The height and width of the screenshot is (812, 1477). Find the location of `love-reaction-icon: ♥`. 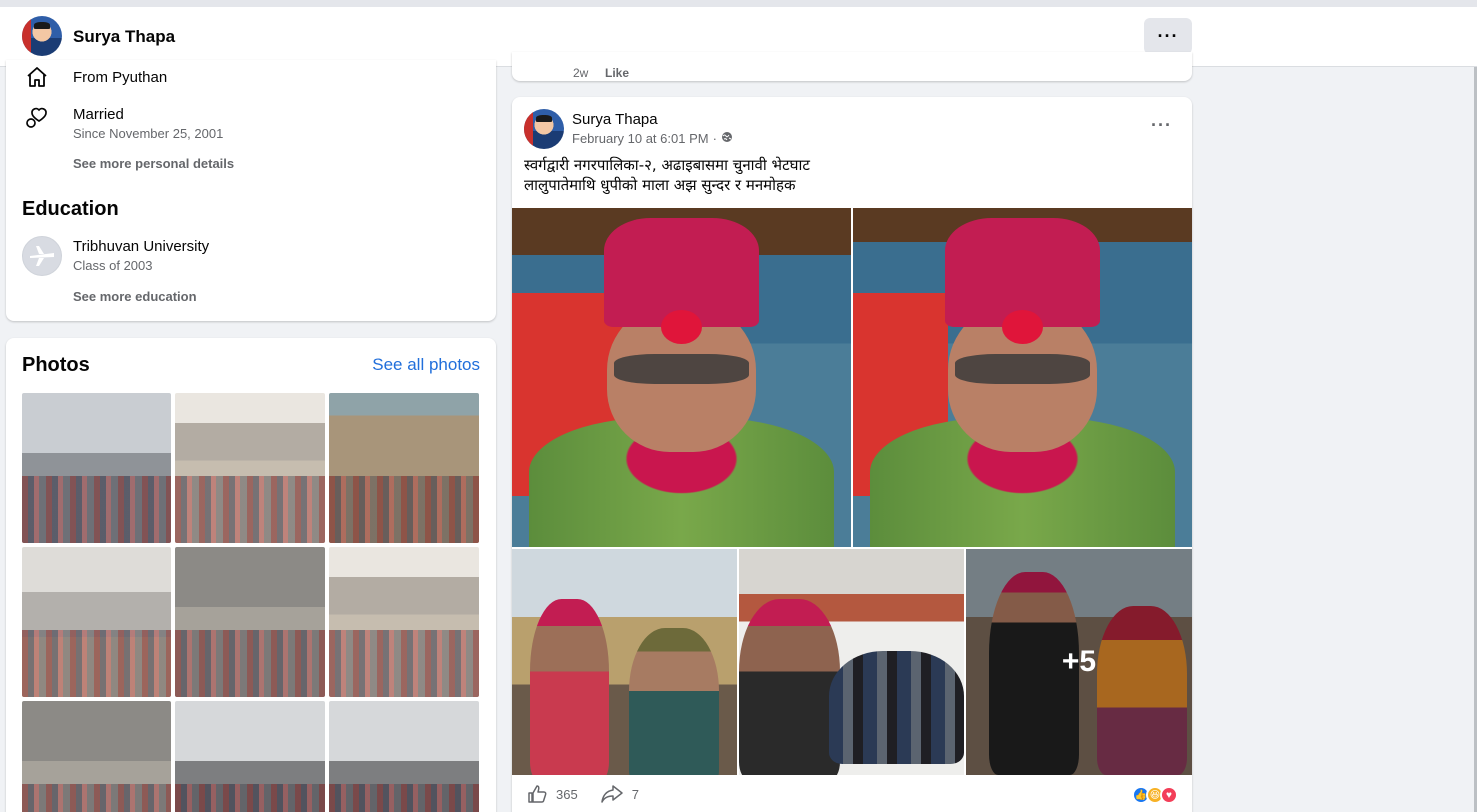

love-reaction-icon: ♥ is located at coordinates (1169, 795).